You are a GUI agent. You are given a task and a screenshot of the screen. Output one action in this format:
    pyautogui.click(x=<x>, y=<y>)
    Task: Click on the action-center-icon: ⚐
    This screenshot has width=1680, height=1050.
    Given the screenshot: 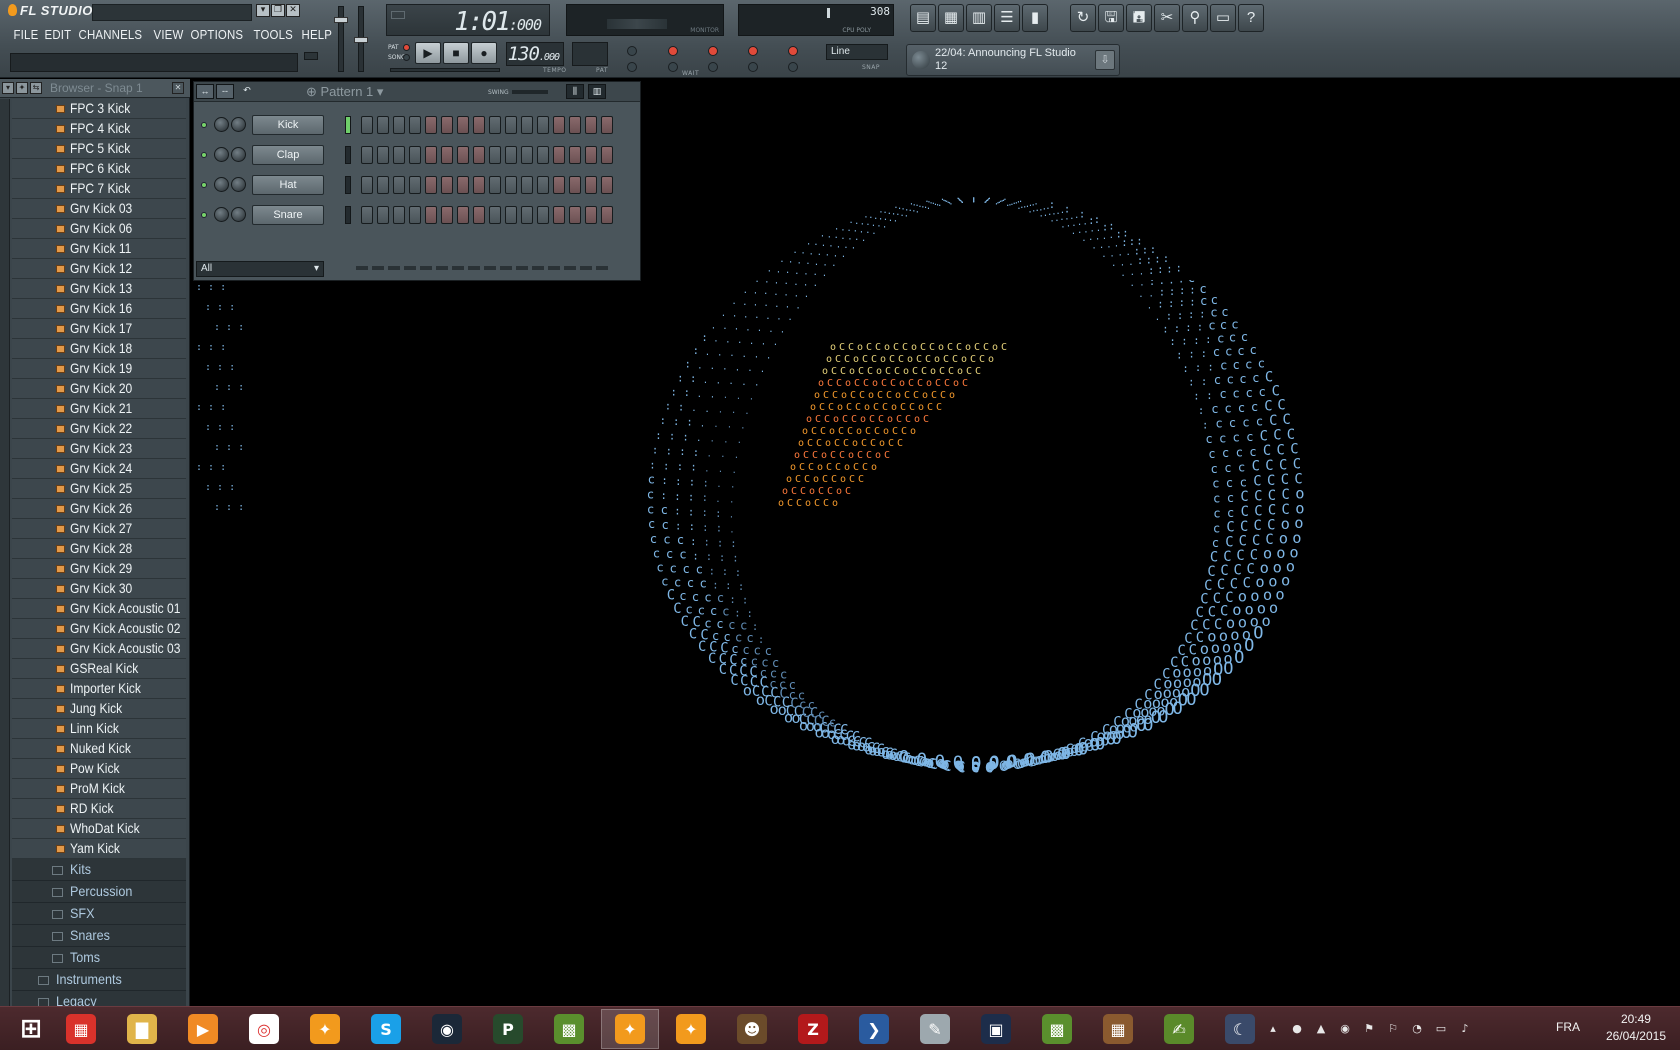 What is the action you would take?
    pyautogui.click(x=1393, y=1029)
    